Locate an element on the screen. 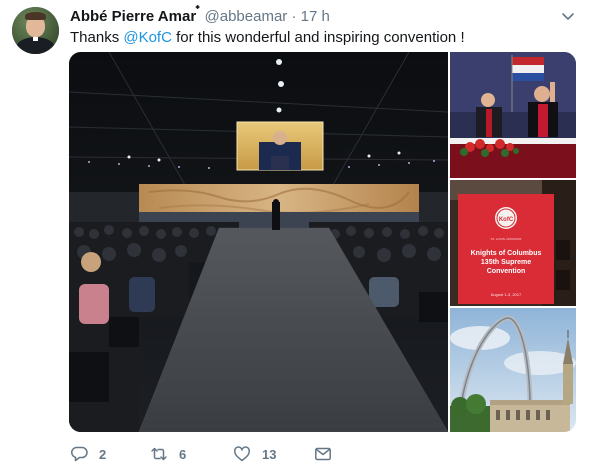 Image resolution: width=591 pixels, height=466 pixels. mention-link: @KofC is located at coordinates (147, 37).